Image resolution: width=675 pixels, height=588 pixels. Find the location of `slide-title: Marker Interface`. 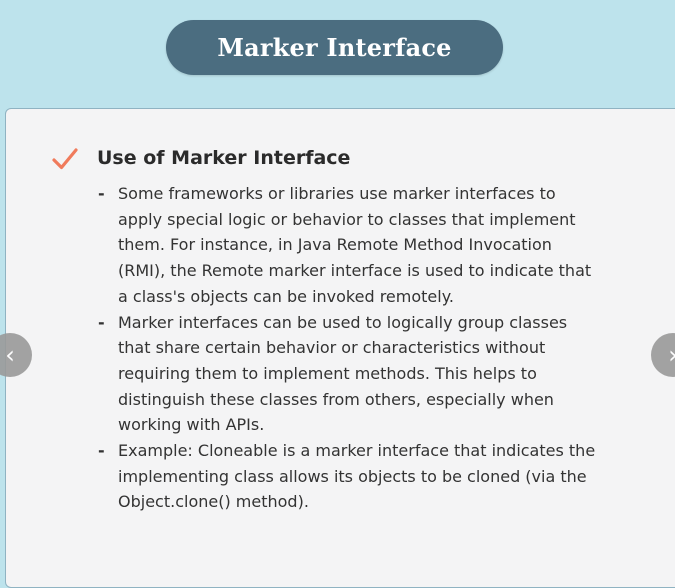

slide-title: Marker Interface is located at coordinates (334, 47).